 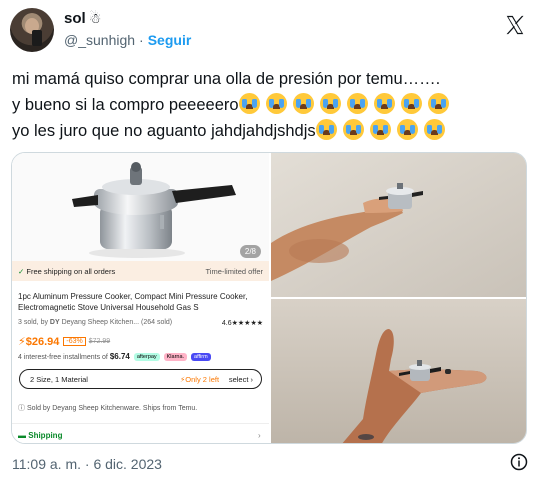 I want to click on photo-hand-holding-mini-cooker, so click(x=398, y=225).